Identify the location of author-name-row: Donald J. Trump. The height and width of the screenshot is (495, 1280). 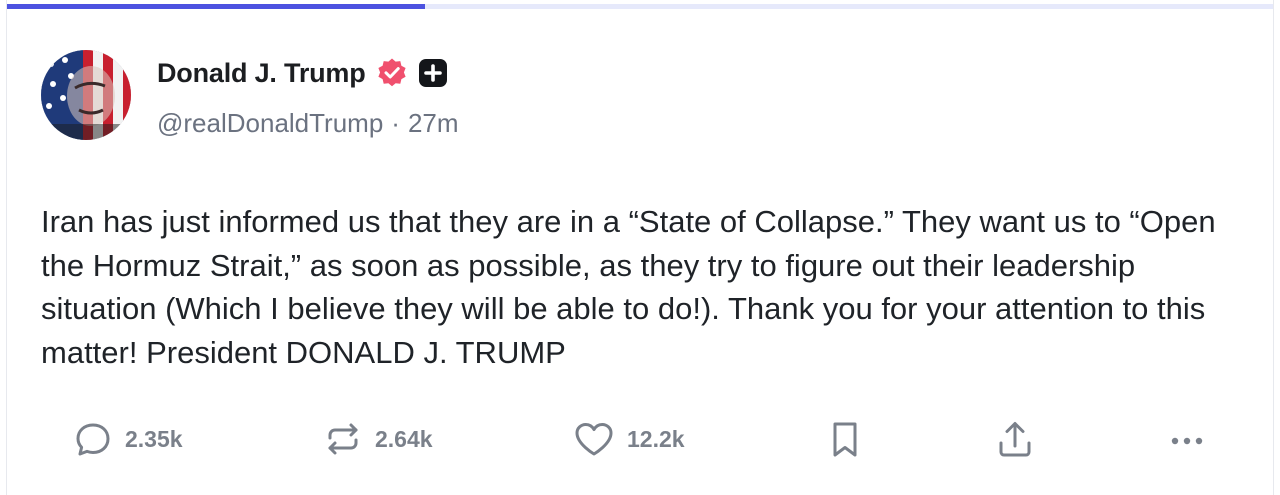
(302, 73).